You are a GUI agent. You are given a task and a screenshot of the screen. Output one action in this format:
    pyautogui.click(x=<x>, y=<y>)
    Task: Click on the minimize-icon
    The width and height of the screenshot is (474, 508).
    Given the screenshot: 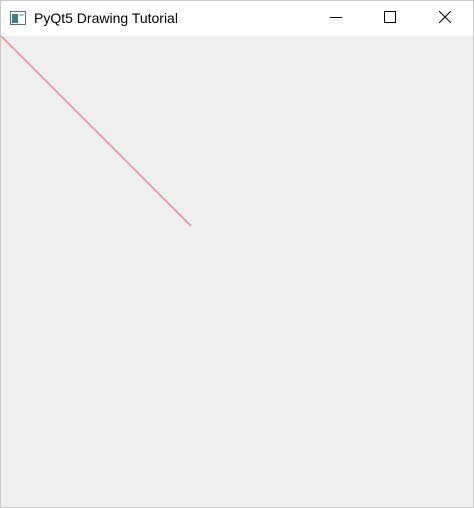 What is the action you would take?
    pyautogui.click(x=336, y=19)
    